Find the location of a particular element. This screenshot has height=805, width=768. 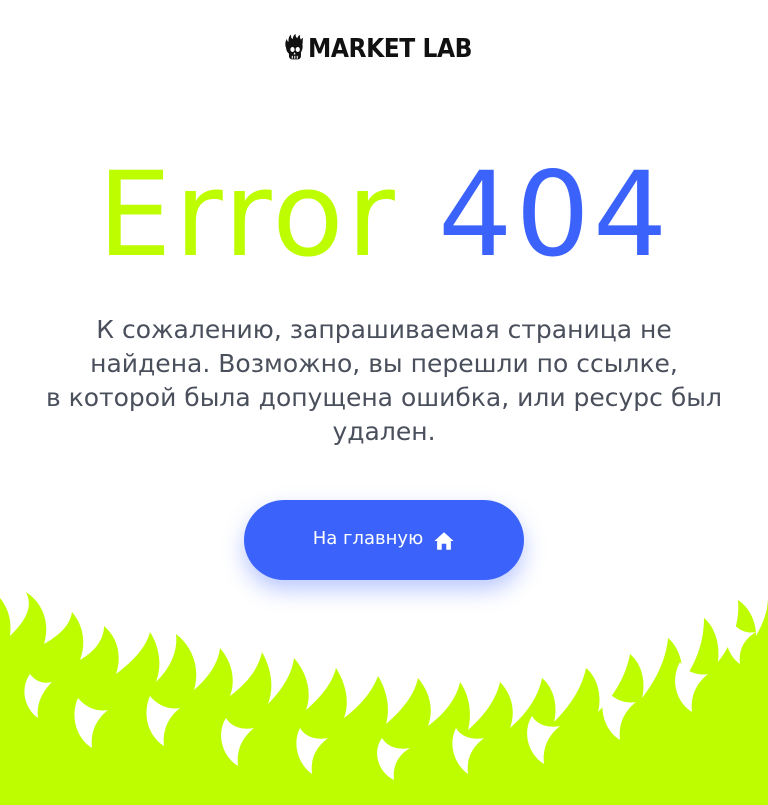

home-button-label: На главную is located at coordinates (368, 538).